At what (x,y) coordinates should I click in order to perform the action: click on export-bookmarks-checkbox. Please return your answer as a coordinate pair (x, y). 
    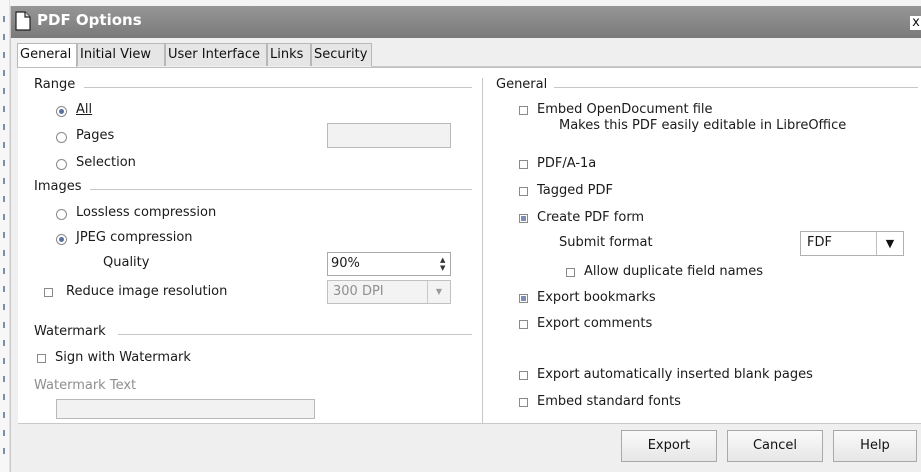
    Looking at the image, I should click on (523, 298).